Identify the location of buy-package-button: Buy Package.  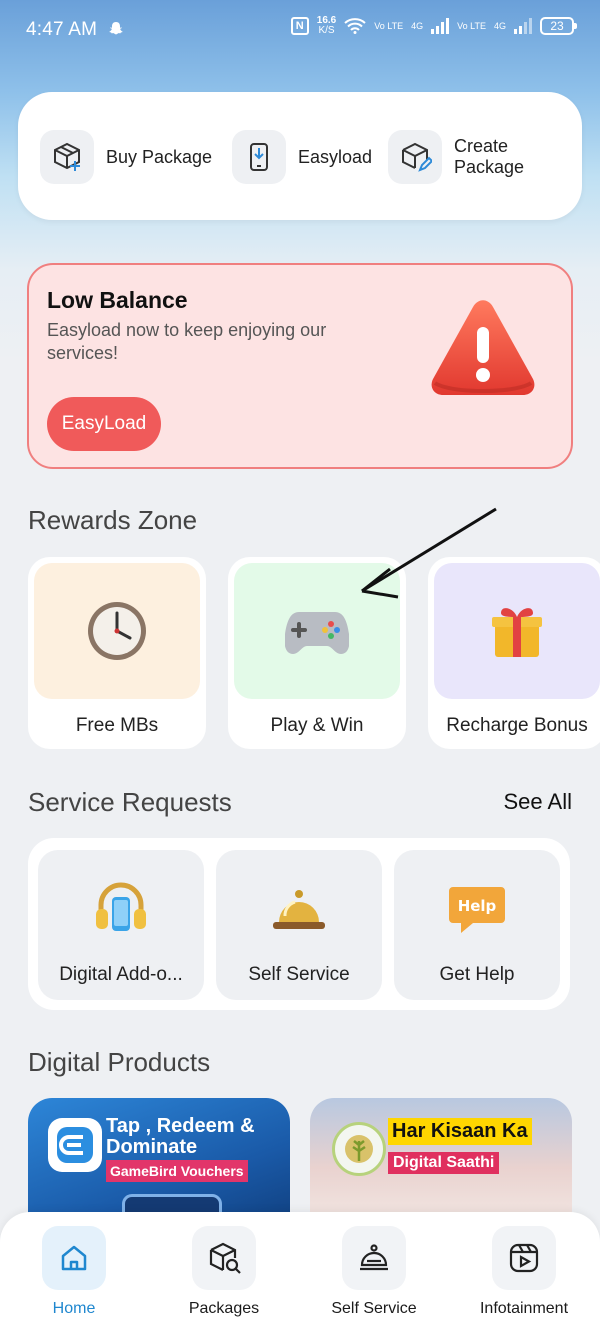
(126, 157).